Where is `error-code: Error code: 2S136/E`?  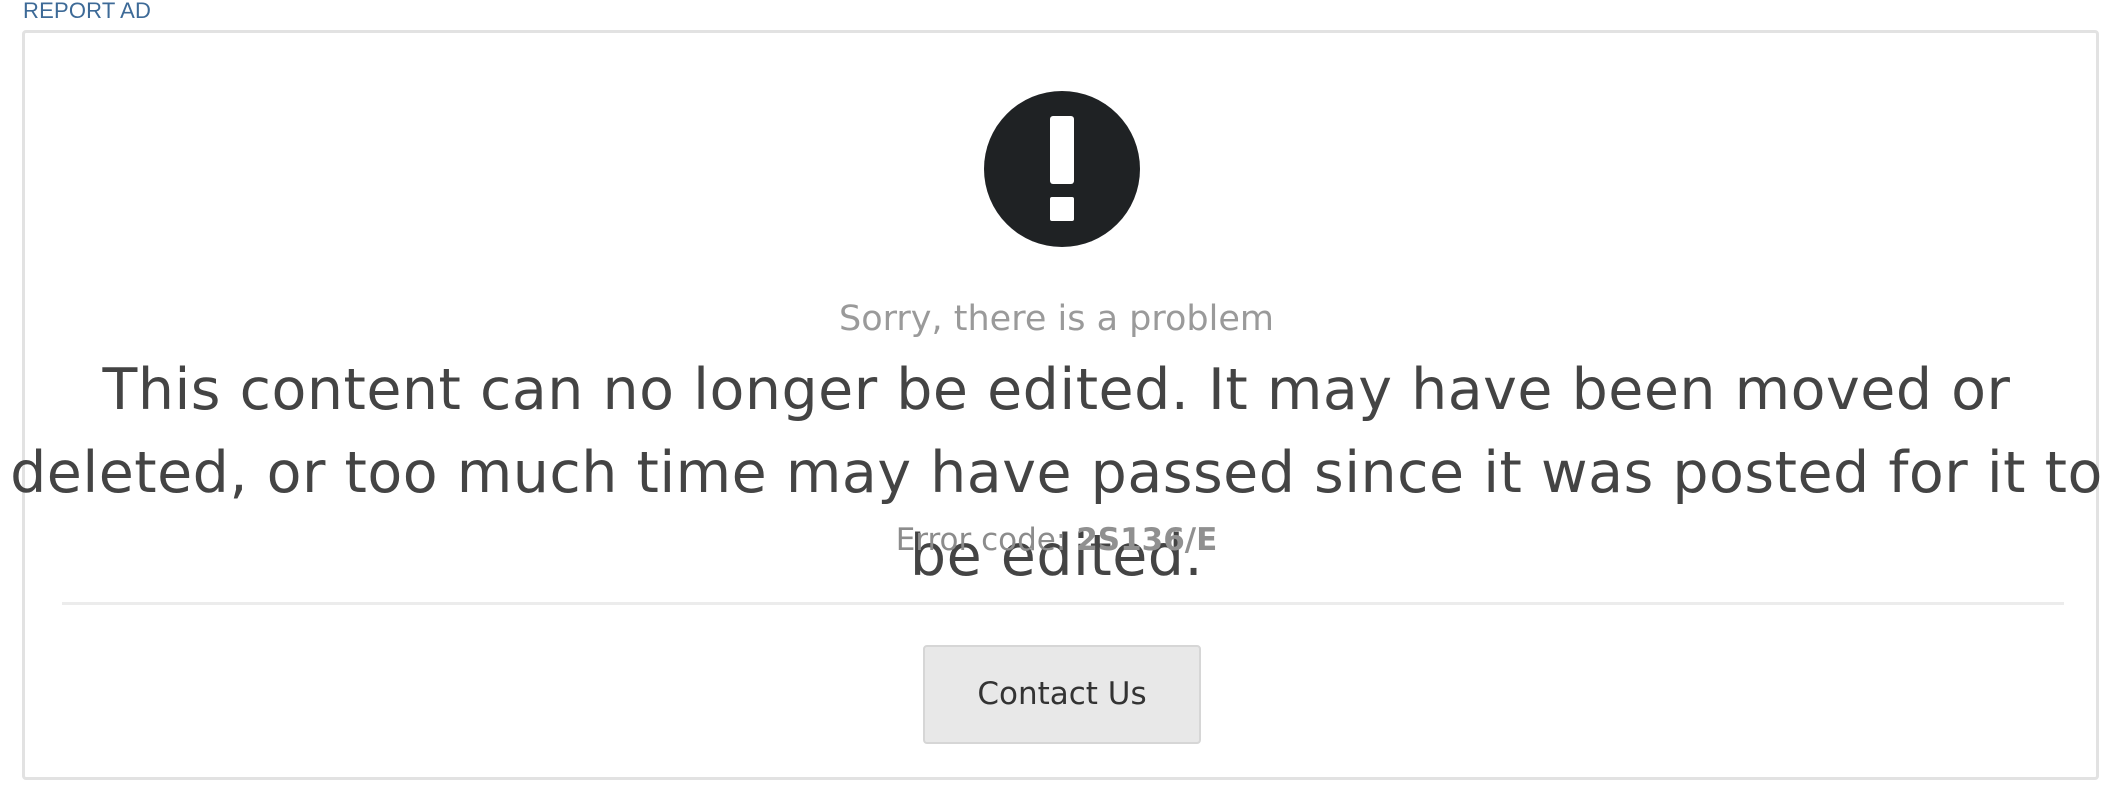 error-code: Error code: 2S136/E is located at coordinates (1056, 540).